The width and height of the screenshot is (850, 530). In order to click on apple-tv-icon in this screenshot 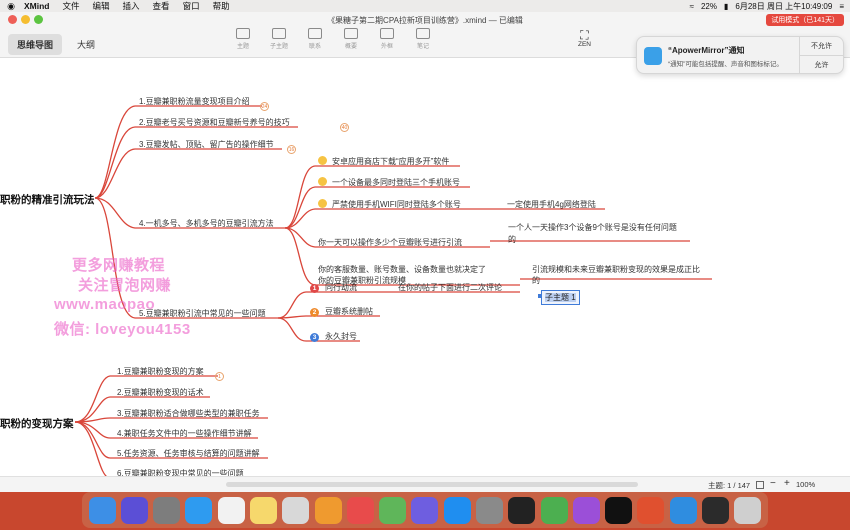, I will do `click(619, 510)`.